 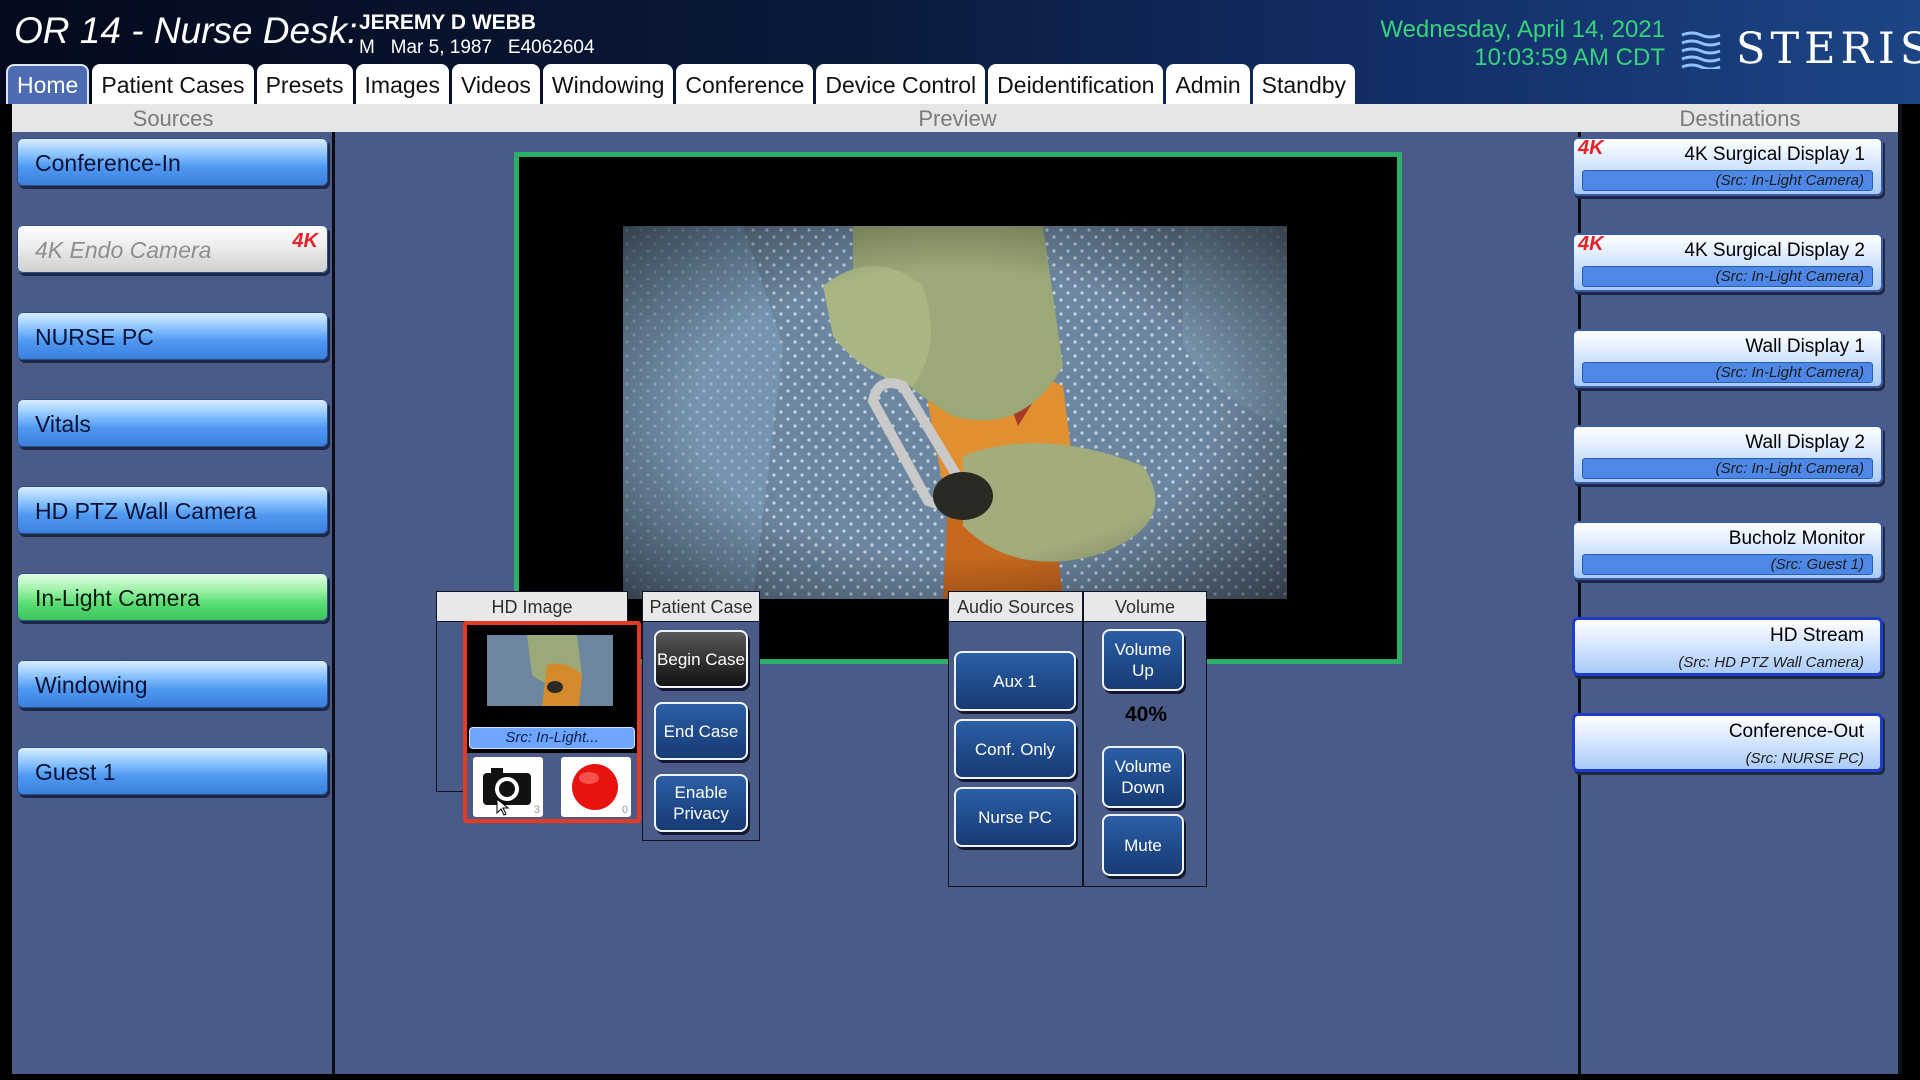 I want to click on audio-nurse-pc-button: Nurse PC, so click(x=1015, y=817).